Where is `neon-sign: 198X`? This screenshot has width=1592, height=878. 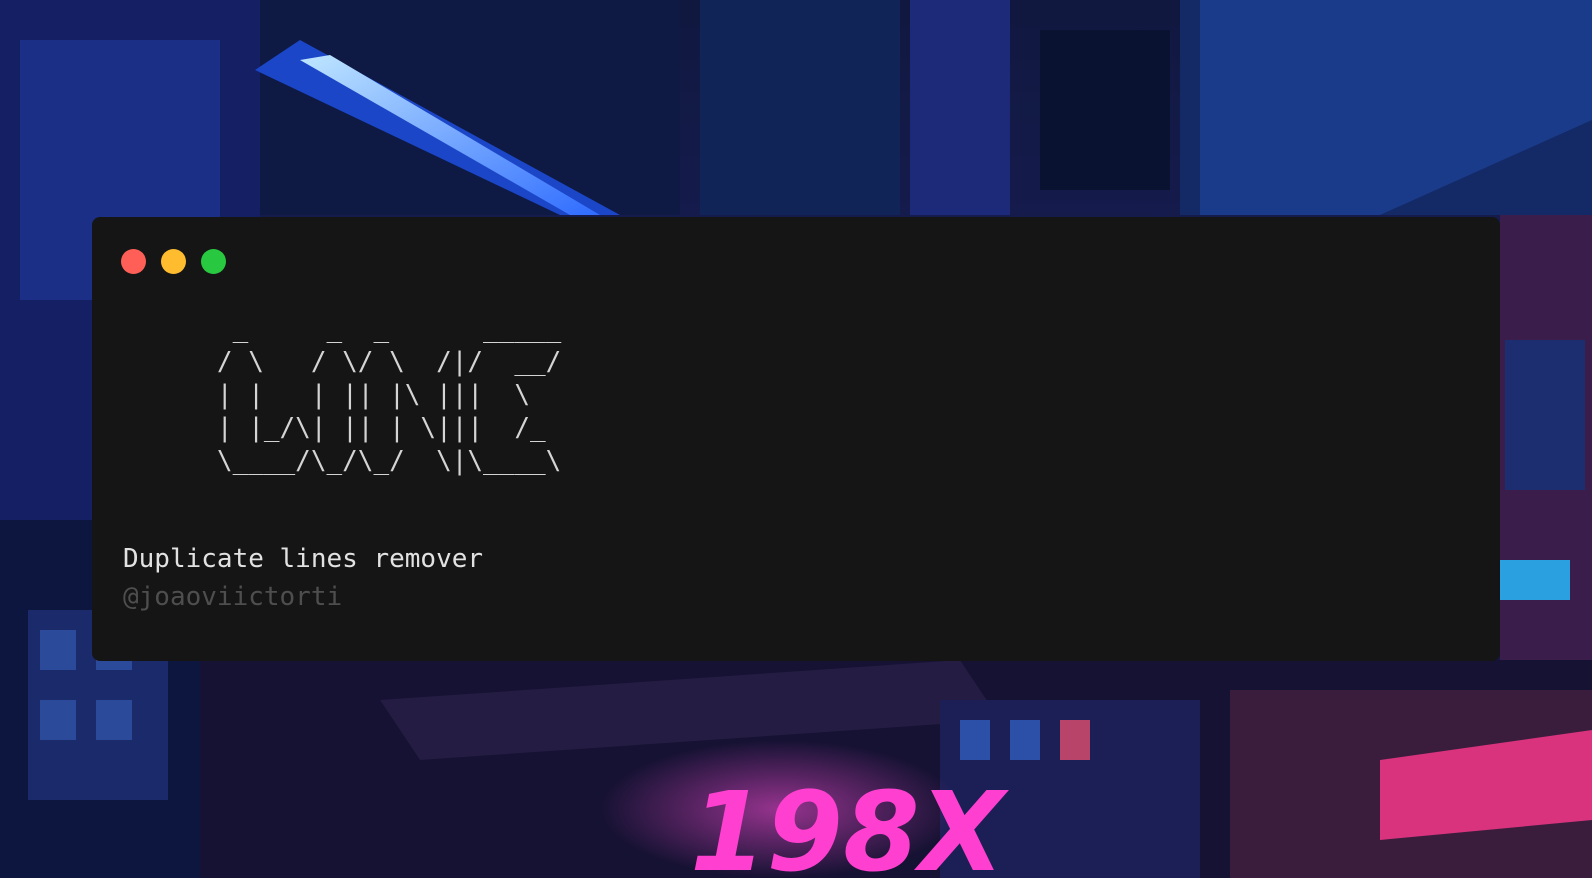 neon-sign: 198X is located at coordinates (850, 823).